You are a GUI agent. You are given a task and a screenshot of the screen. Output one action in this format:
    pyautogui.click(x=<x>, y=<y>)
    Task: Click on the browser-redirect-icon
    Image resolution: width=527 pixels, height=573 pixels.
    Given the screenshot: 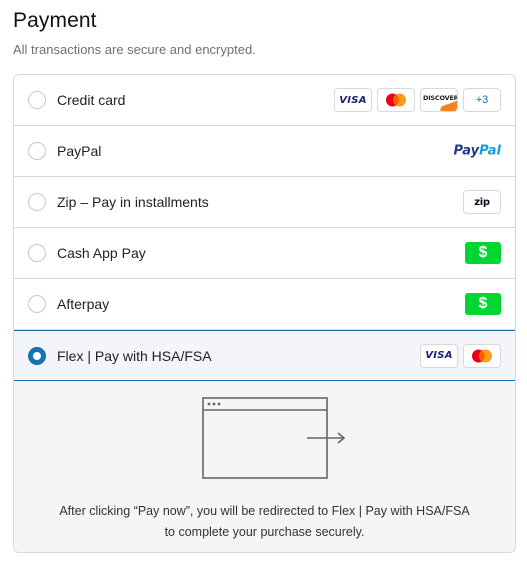 What is the action you would take?
    pyautogui.click(x=274, y=438)
    